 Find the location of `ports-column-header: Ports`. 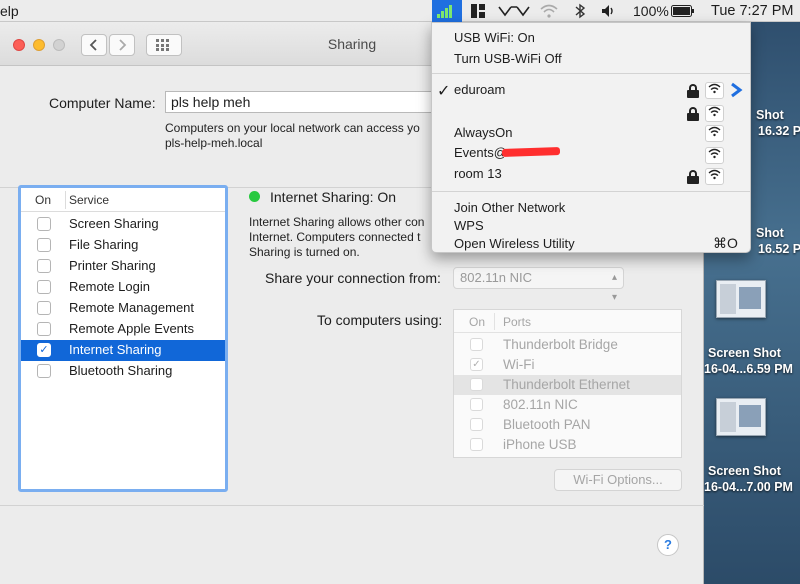

ports-column-header: Ports is located at coordinates (517, 322).